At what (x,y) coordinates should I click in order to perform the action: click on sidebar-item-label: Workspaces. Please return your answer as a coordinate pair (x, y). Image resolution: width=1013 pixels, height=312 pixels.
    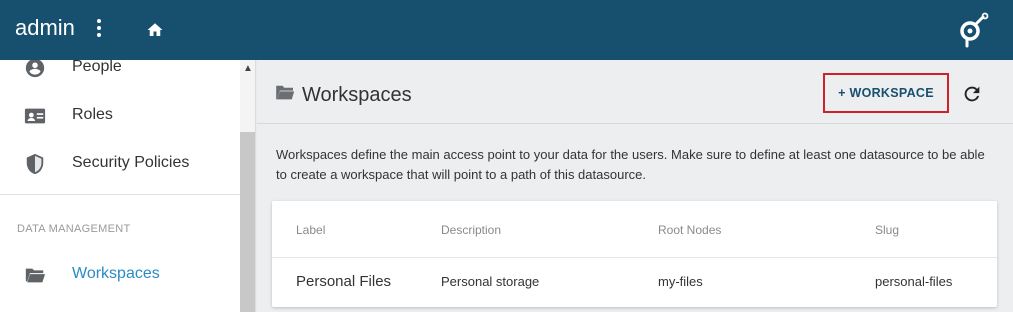
    Looking at the image, I should click on (116, 273).